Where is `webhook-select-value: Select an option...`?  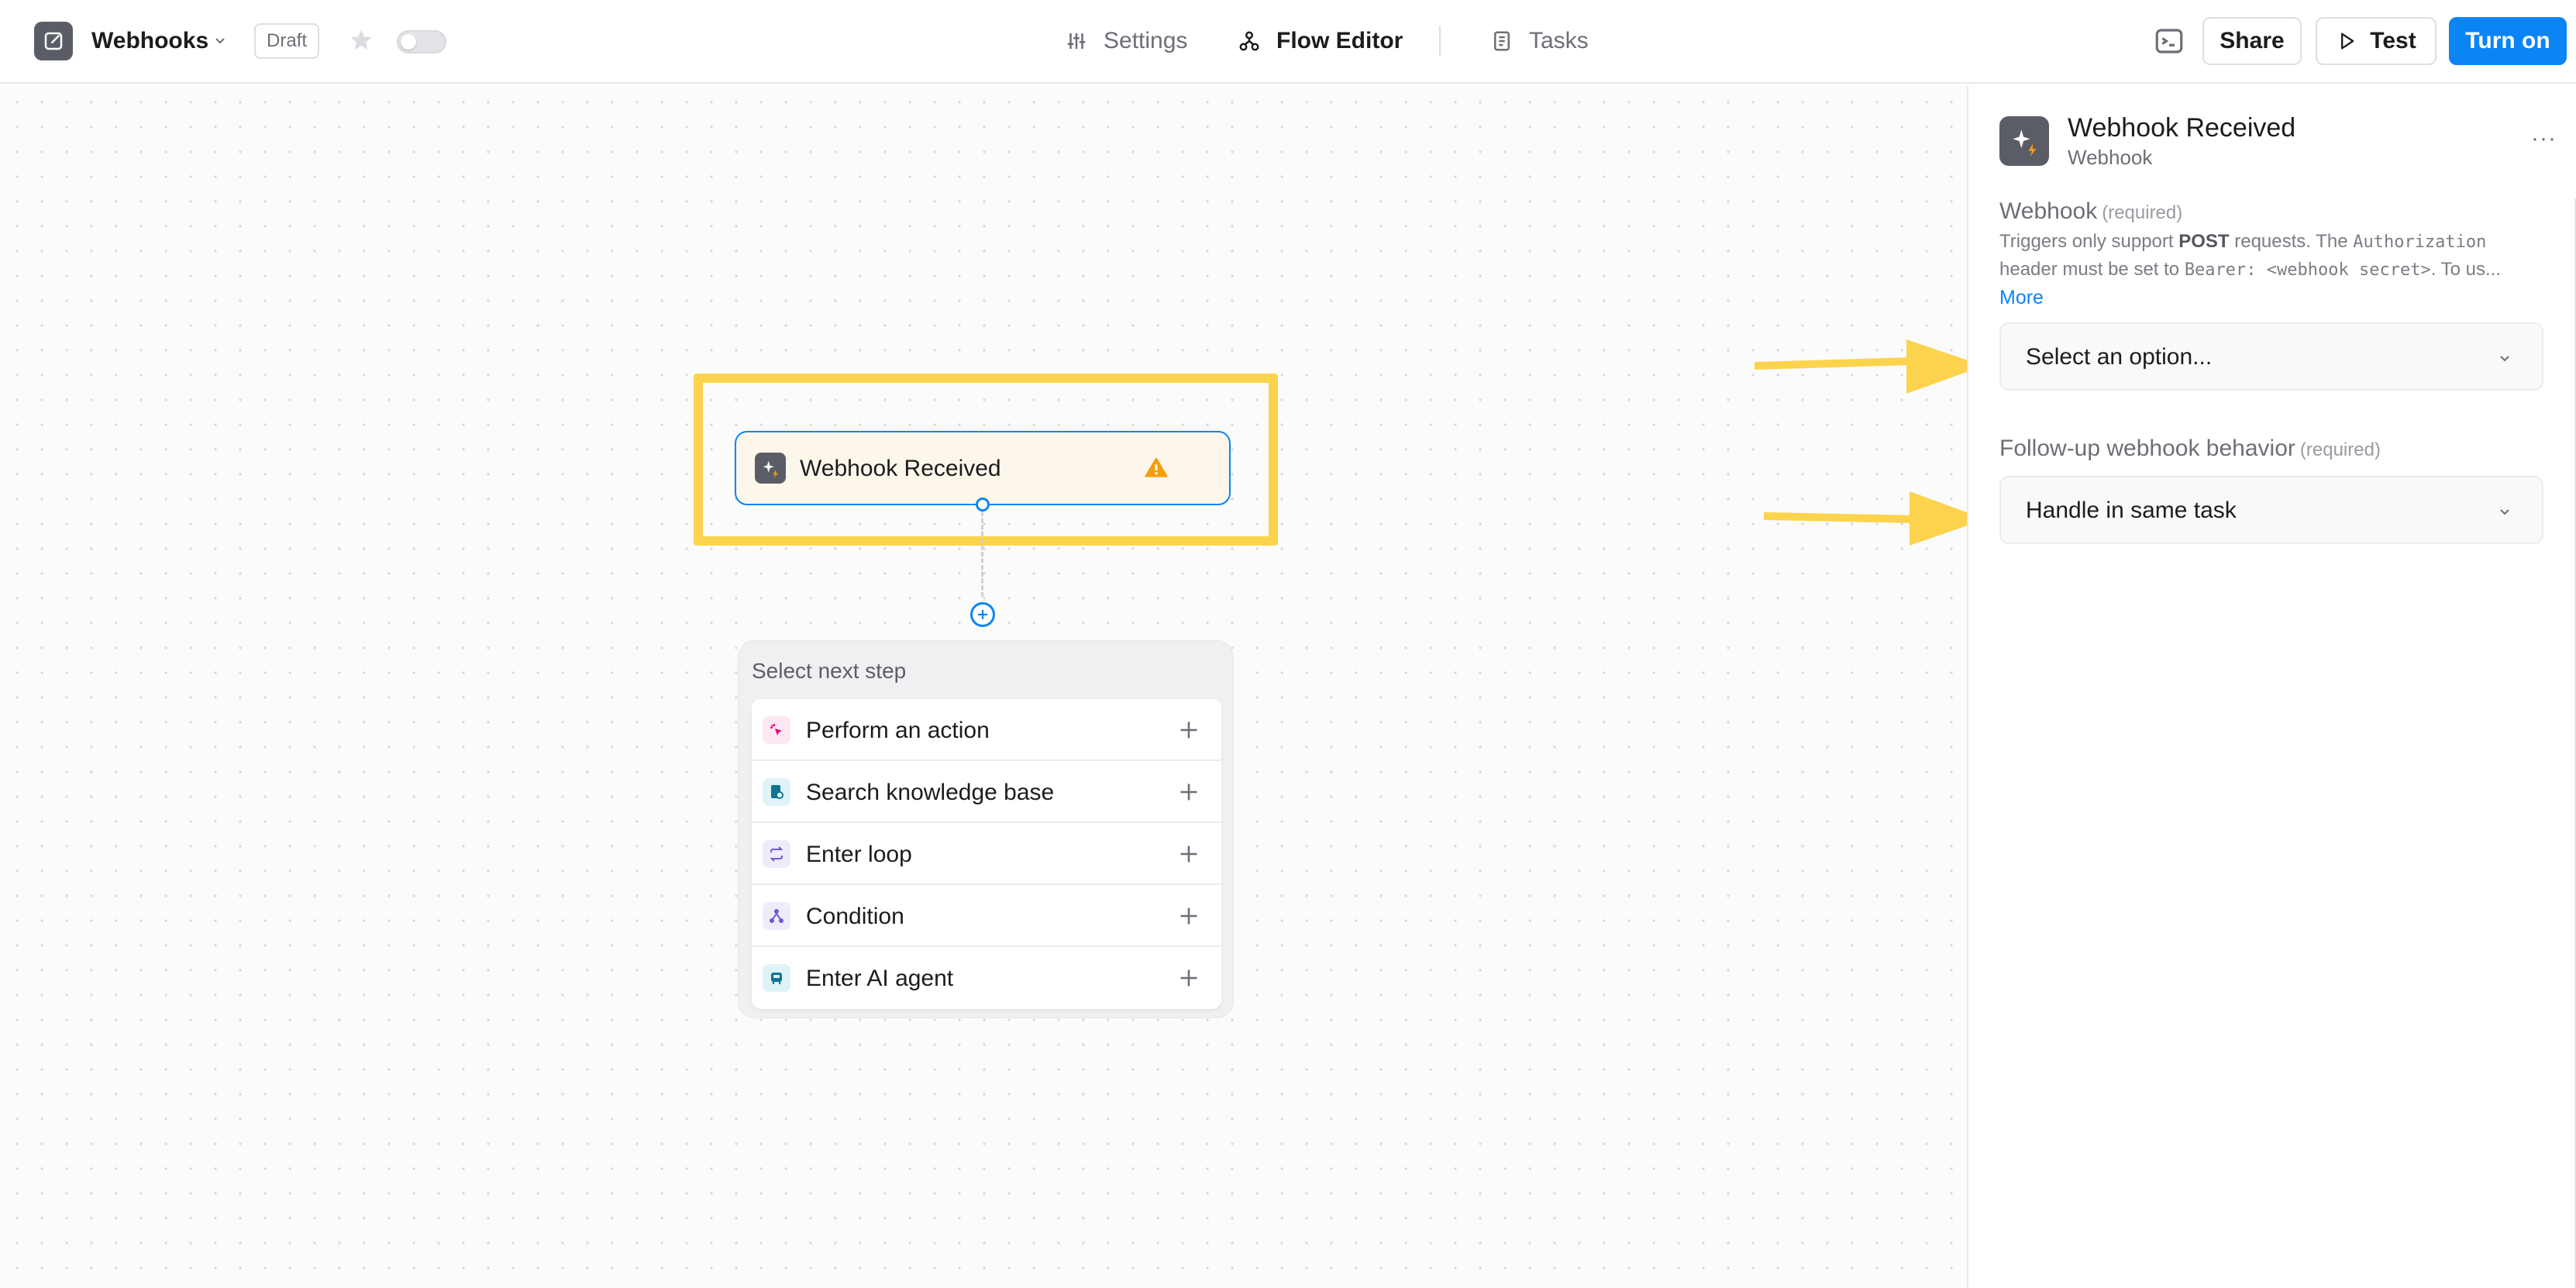 webhook-select-value: Select an option... is located at coordinates (2119, 357).